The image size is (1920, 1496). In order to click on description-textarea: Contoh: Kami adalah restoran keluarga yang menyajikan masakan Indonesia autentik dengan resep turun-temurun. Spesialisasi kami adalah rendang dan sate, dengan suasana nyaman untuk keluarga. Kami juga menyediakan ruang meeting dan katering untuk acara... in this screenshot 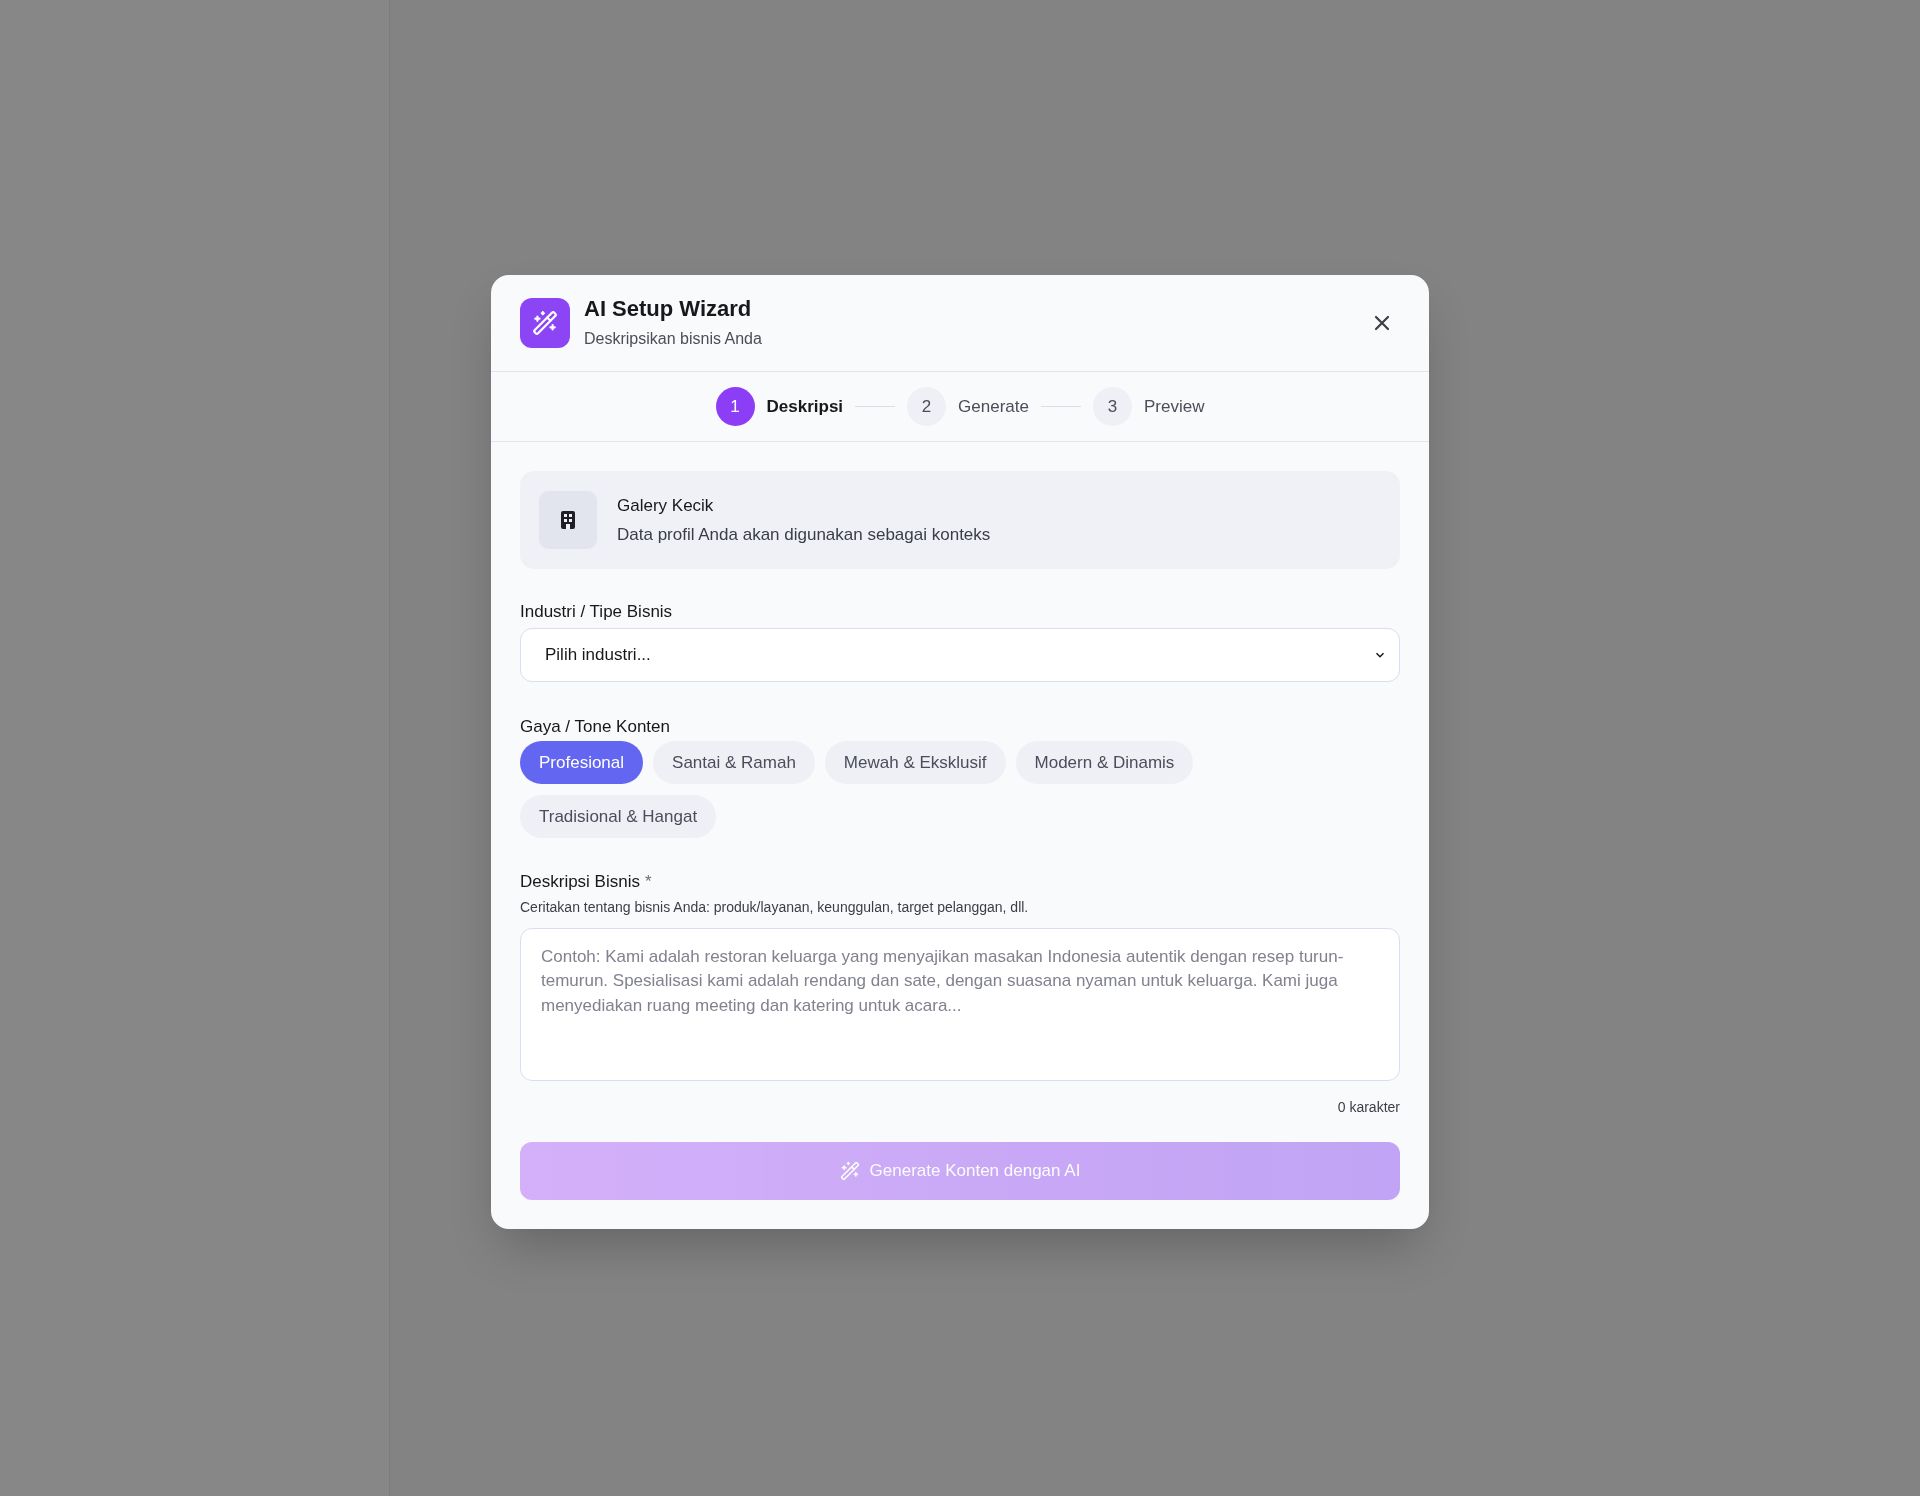, I will do `click(960, 1004)`.